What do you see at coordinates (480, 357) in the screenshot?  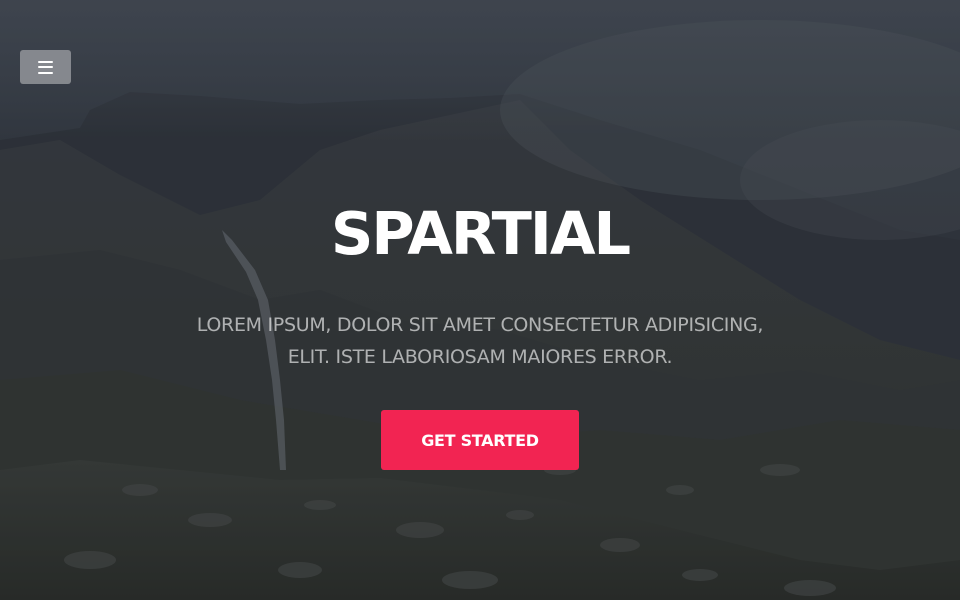 I see `hero-subtitle-line-2: ELIT. ISTE LABORIOSAM MAIORES ERROR.` at bounding box center [480, 357].